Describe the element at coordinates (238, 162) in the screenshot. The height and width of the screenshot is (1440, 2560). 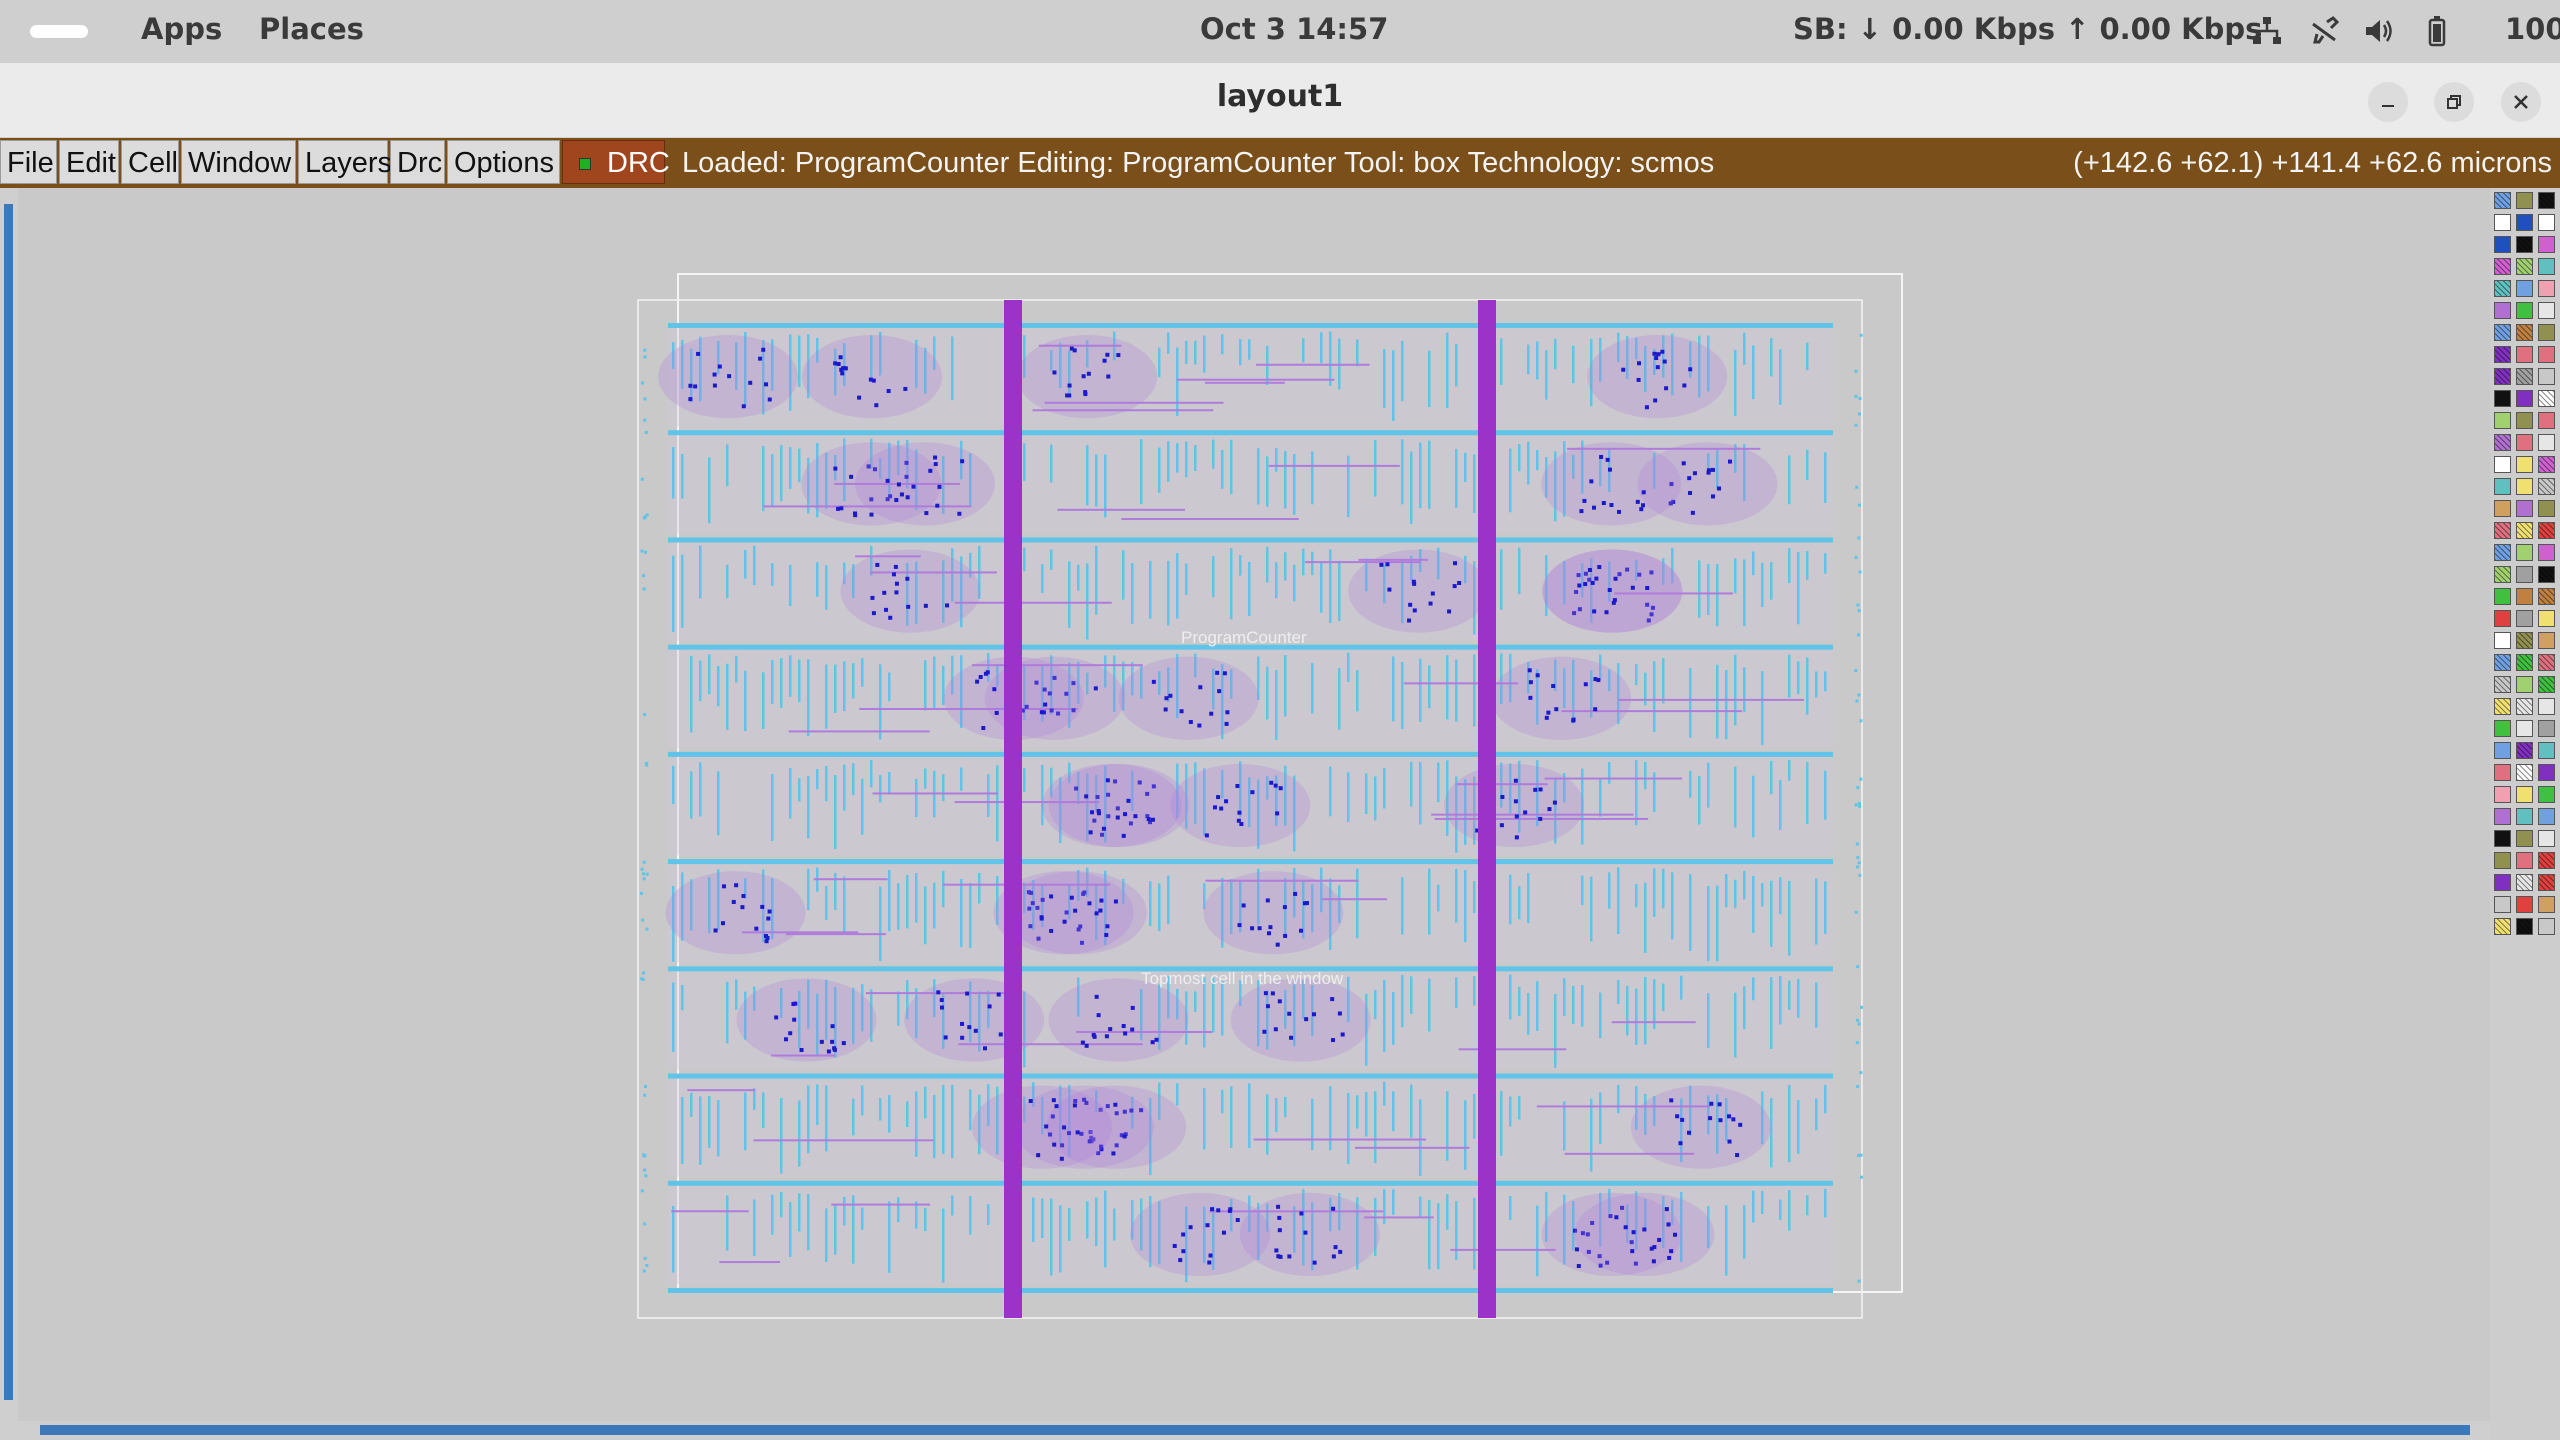
I see `menu-window: Window` at that location.